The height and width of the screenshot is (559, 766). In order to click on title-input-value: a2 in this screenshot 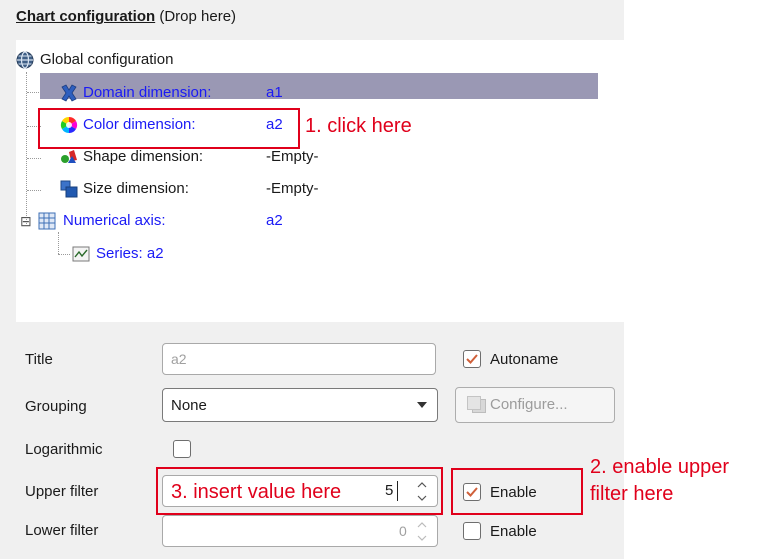, I will do `click(179, 359)`.